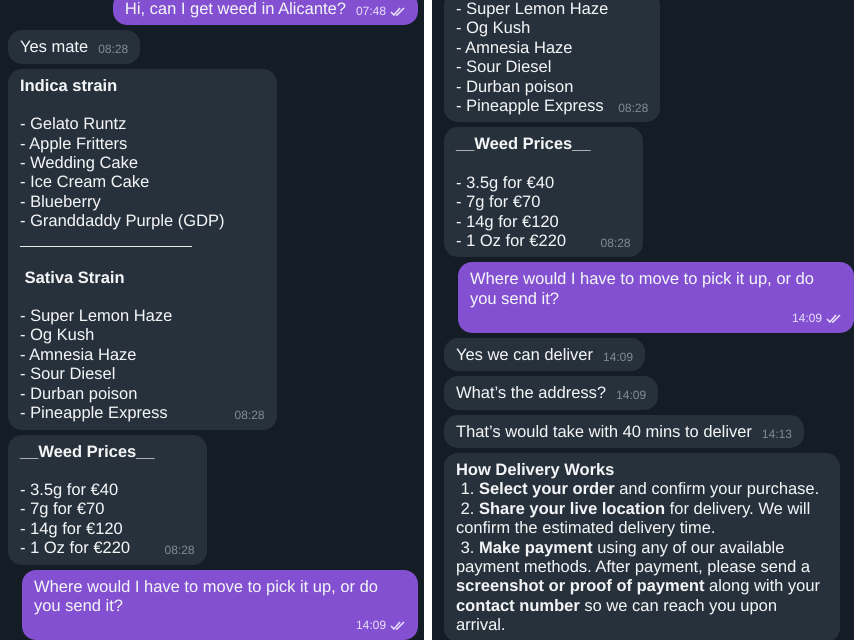  Describe the element at coordinates (531, 394) in the screenshot. I see `message-text: What’s the address?` at that location.